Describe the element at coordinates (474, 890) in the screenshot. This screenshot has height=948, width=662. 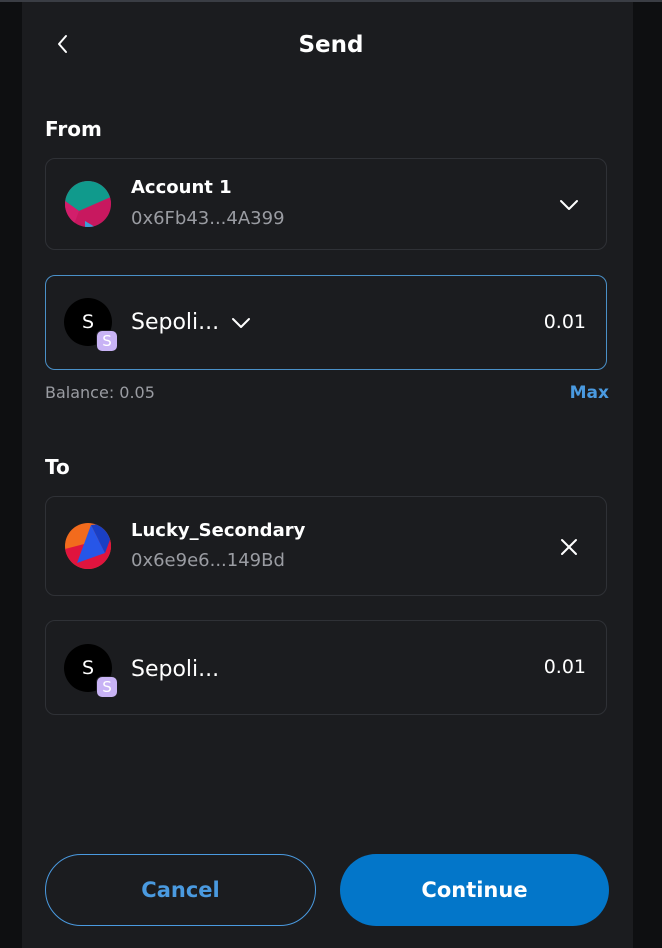
I see `continue-button: Continue` at that location.